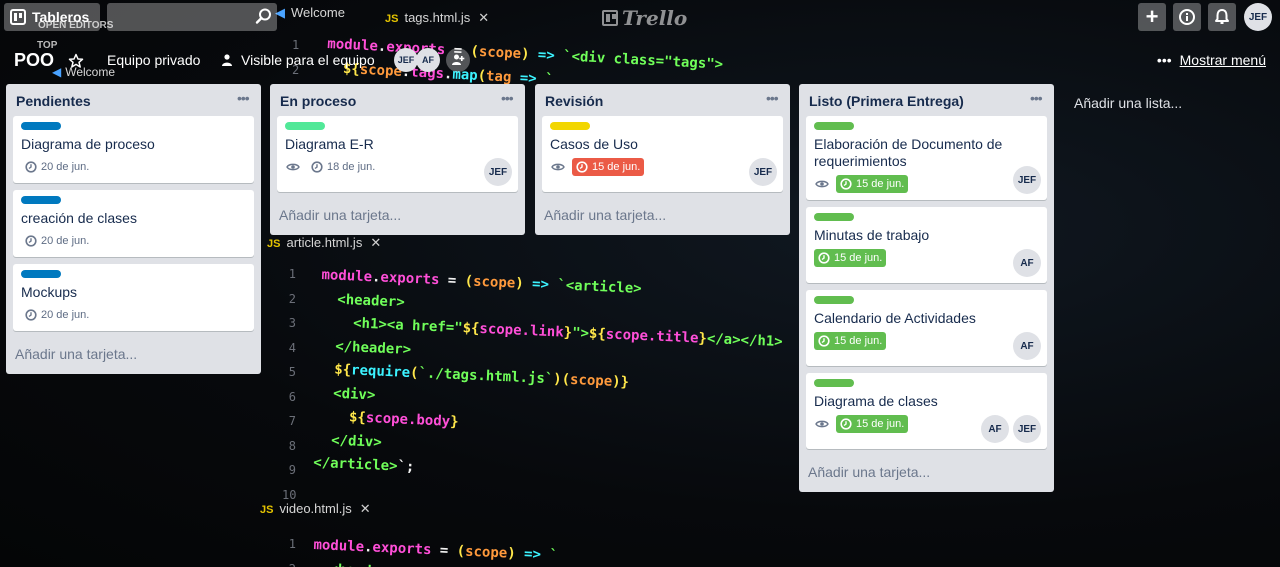  I want to click on top-navbar: Tableros Trello + JEF, so click(640, 17).